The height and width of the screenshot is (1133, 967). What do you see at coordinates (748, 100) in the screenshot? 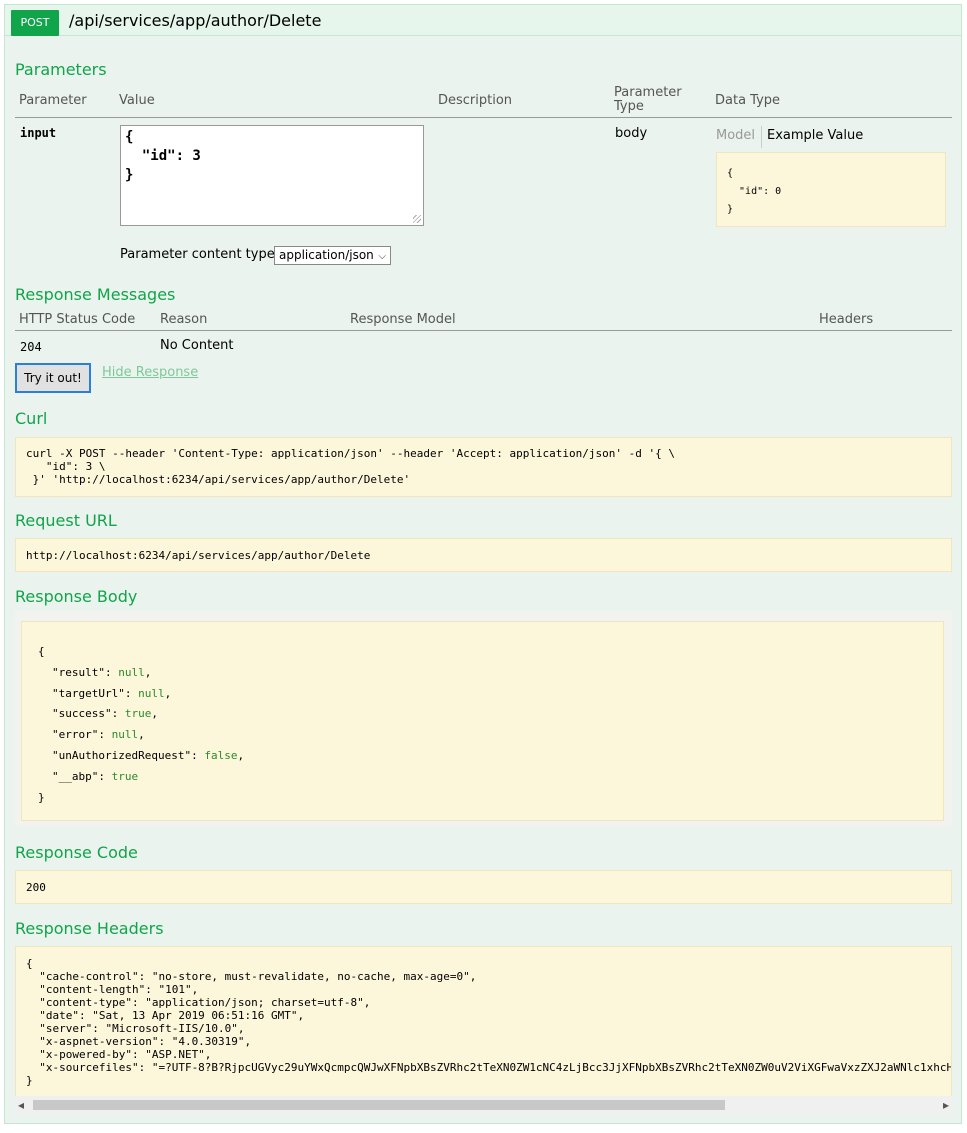
I see `col-data-type: Data Type` at bounding box center [748, 100].